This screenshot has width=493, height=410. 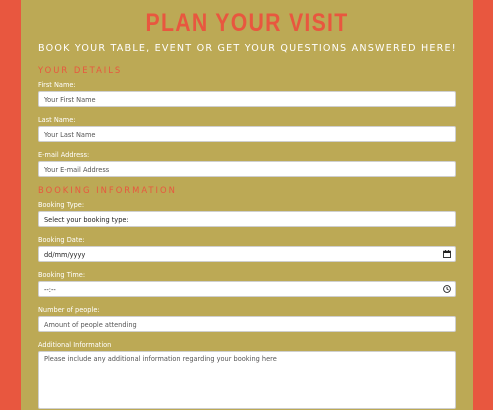 I want to click on last-name-placeholder: Your Last Name, so click(x=70, y=135).